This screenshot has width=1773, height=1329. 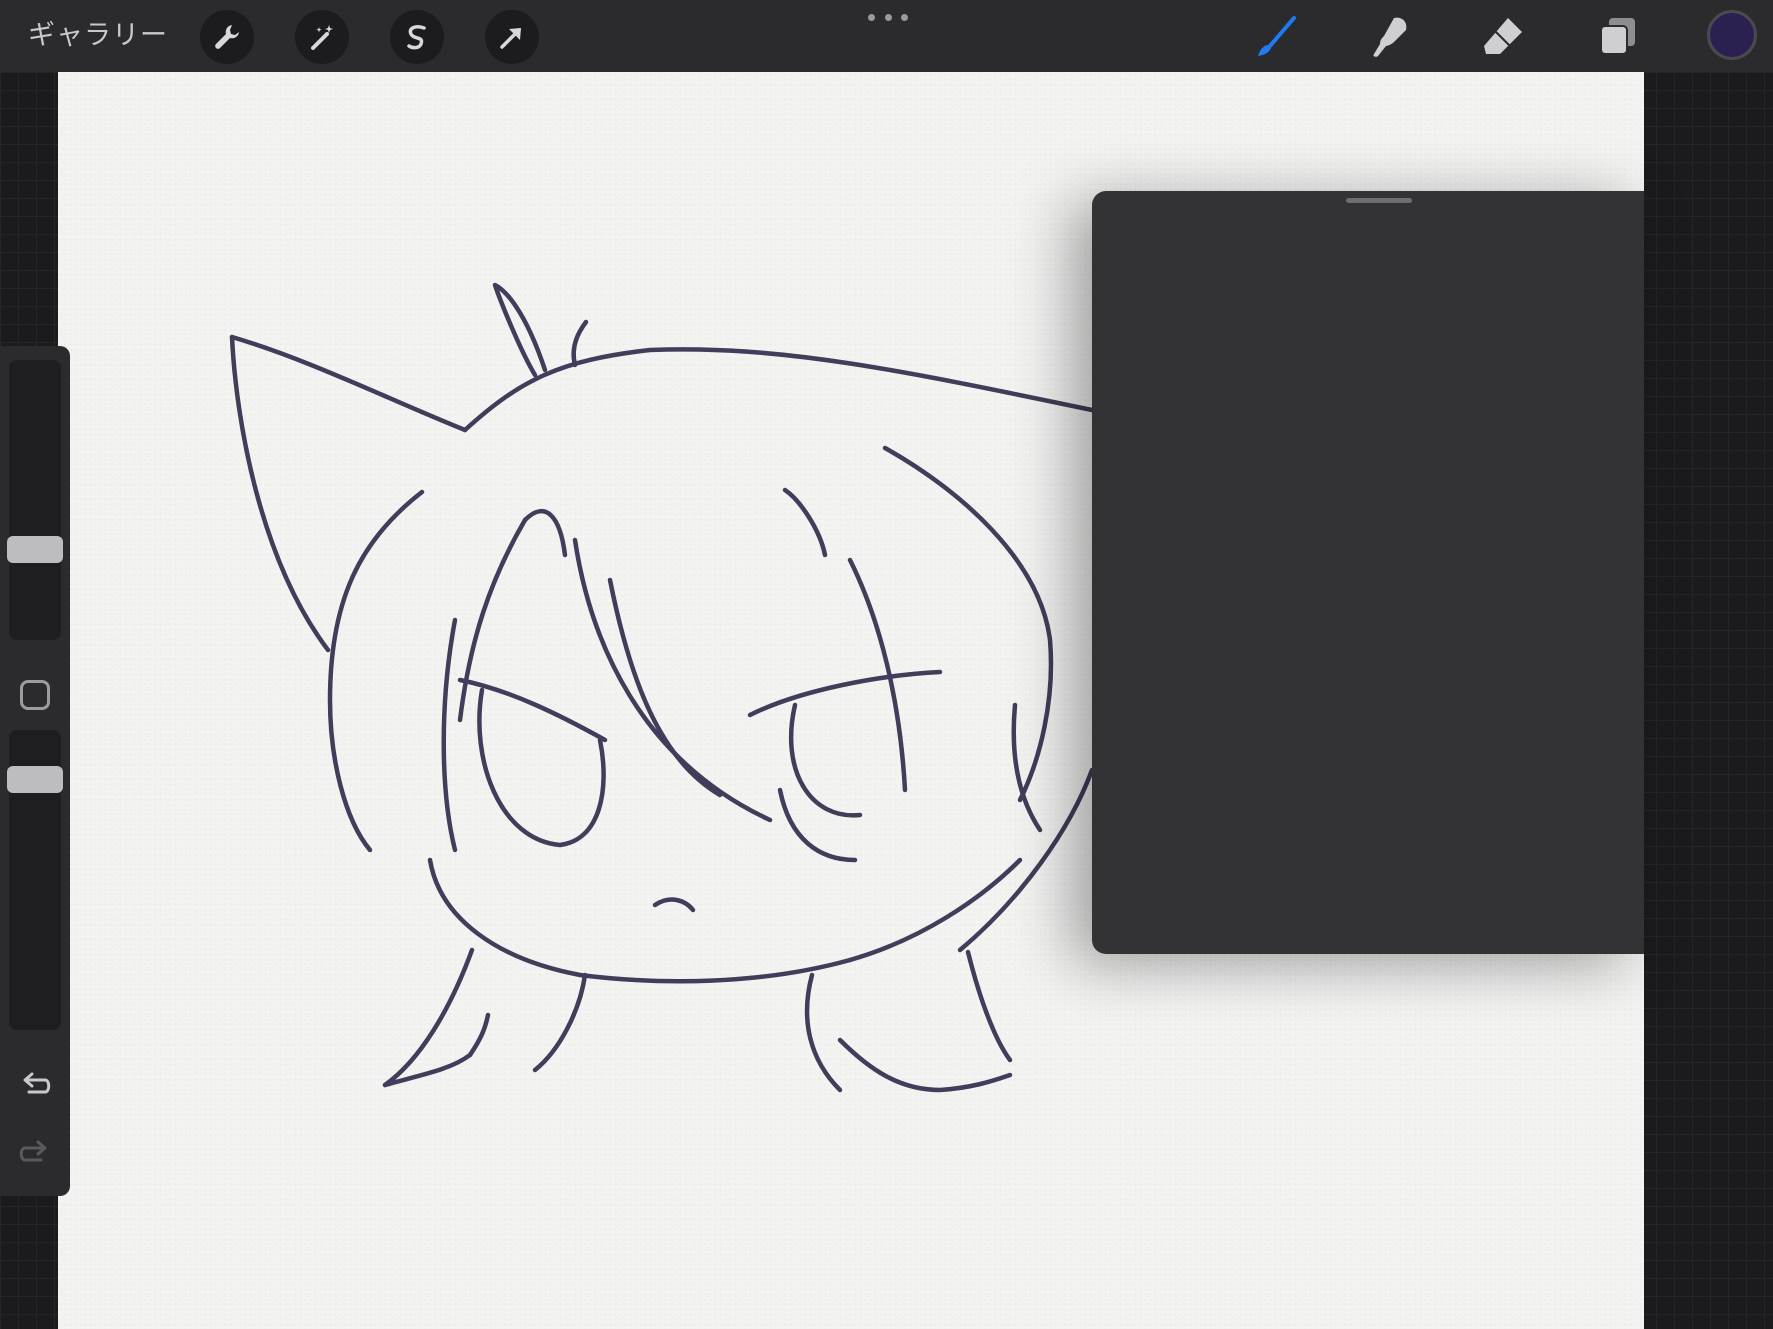 I want to click on brush-size-thumb, so click(x=35, y=549).